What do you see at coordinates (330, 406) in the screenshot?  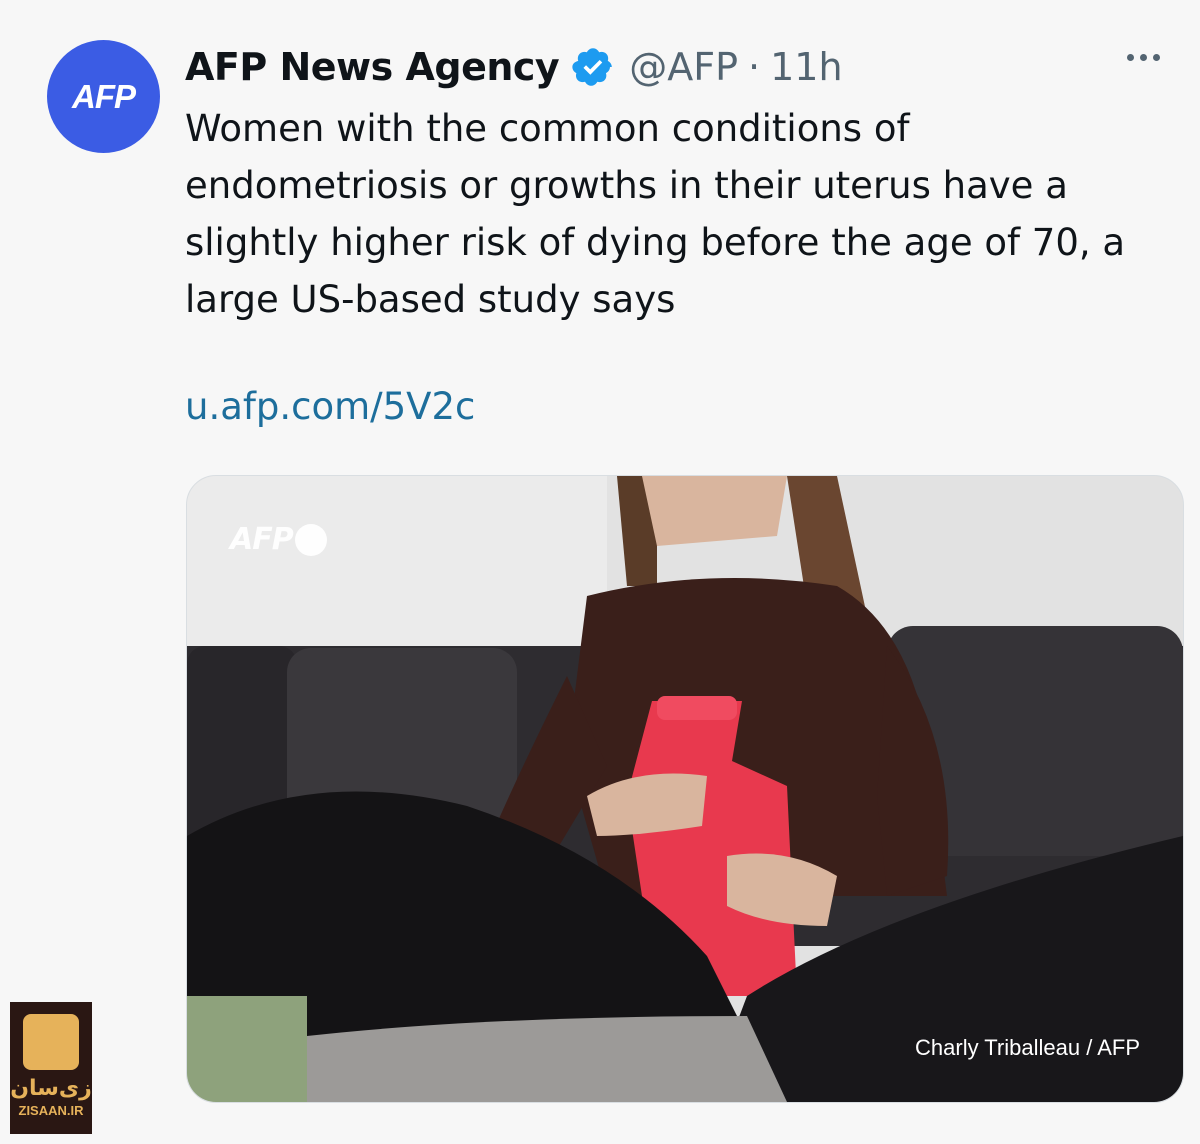 I see `tweet-link: u.afp.com/5V2c` at bounding box center [330, 406].